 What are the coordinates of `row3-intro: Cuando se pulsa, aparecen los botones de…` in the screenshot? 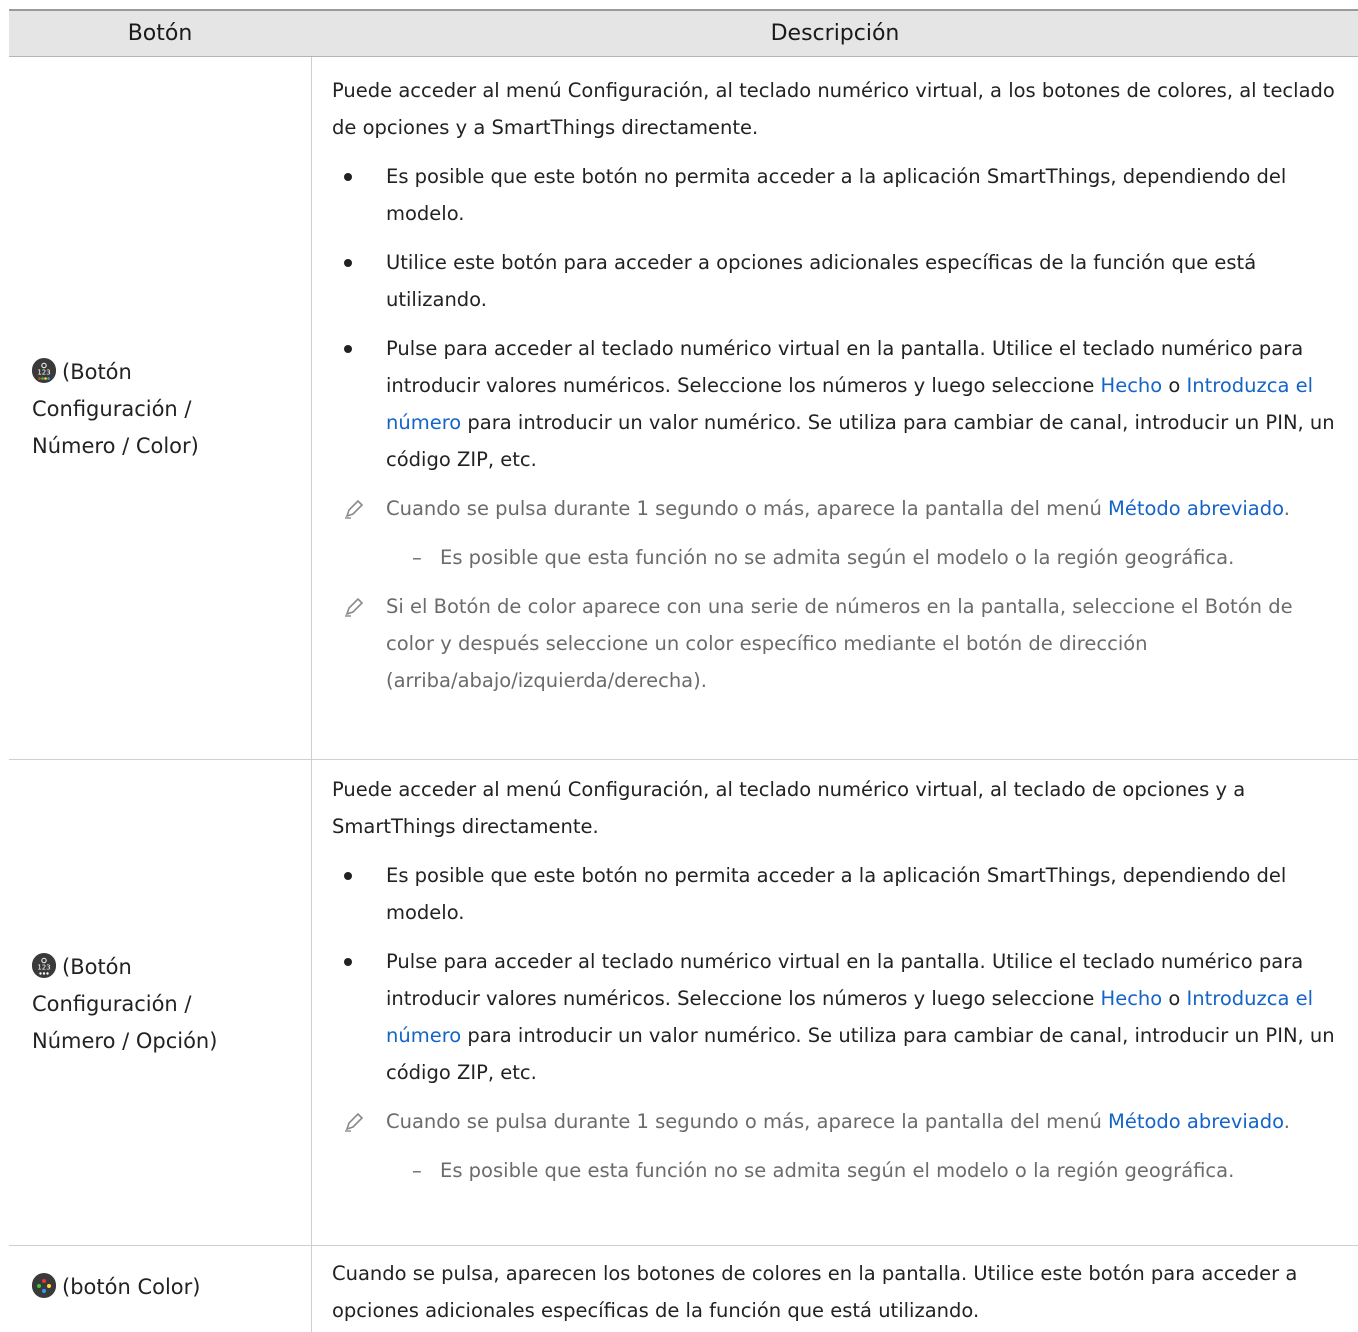 It's located at (815, 1292).